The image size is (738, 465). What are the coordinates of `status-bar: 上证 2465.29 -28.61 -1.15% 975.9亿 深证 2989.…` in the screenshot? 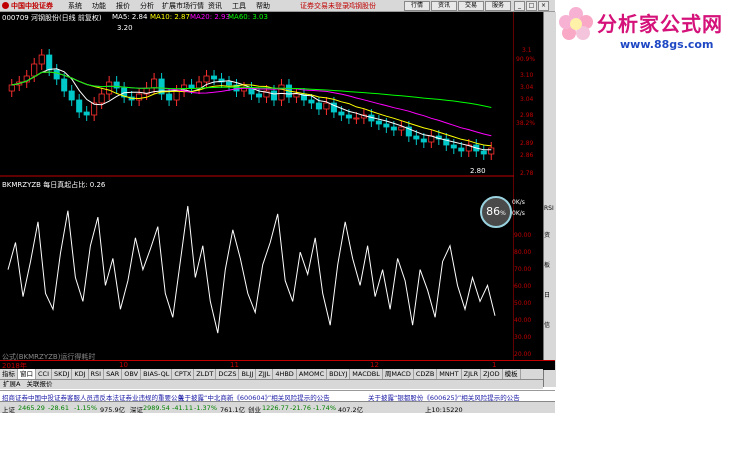 It's located at (277, 407).